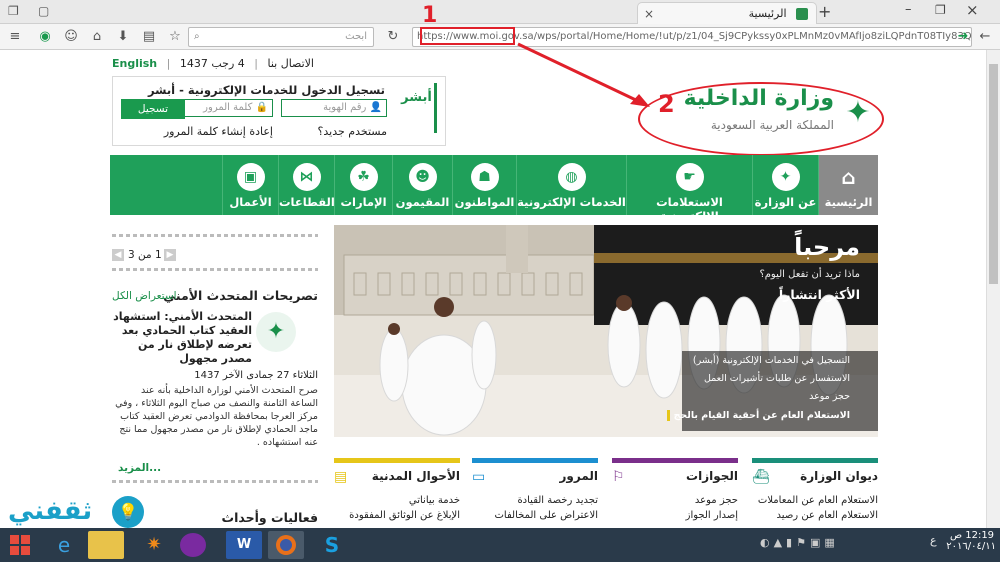 Image resolution: width=1000 pixels, height=562 pixels. Describe the element at coordinates (15, 37) in the screenshot. I see `menu-icon: ≡` at that location.